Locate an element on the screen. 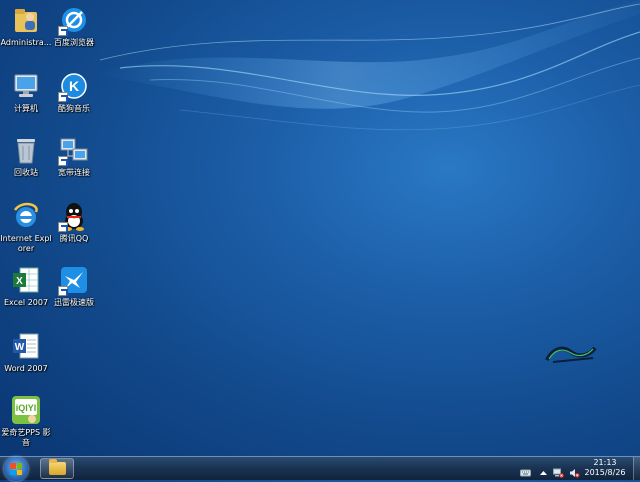  desktop-icon-broadband: 宽带连接 is located at coordinates (74, 156).